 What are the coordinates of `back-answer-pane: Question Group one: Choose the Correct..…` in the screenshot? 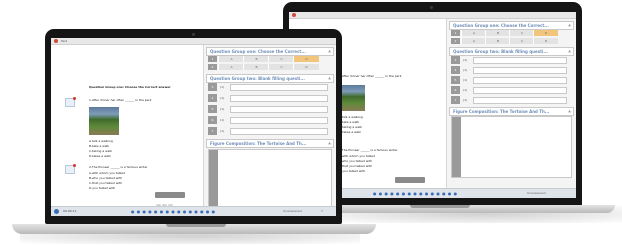 It's located at (511, 104).